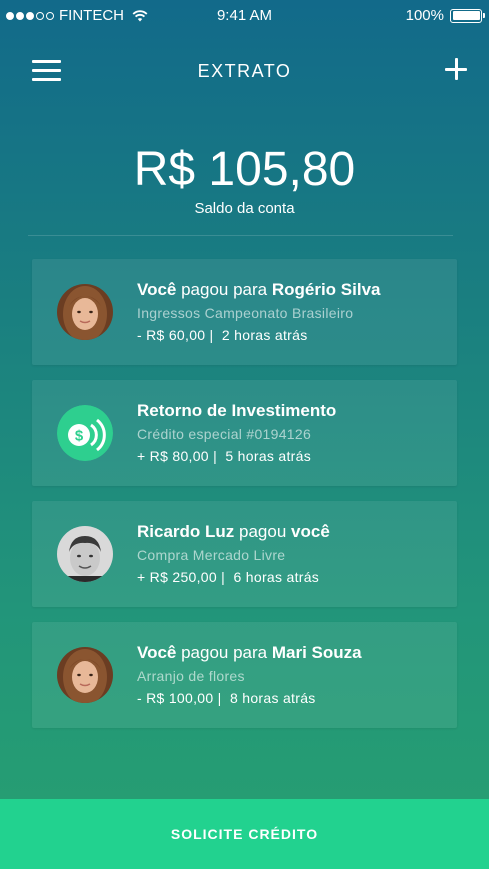  What do you see at coordinates (264, 335) in the screenshot?
I see `transaction-time: 2 horas atrás` at bounding box center [264, 335].